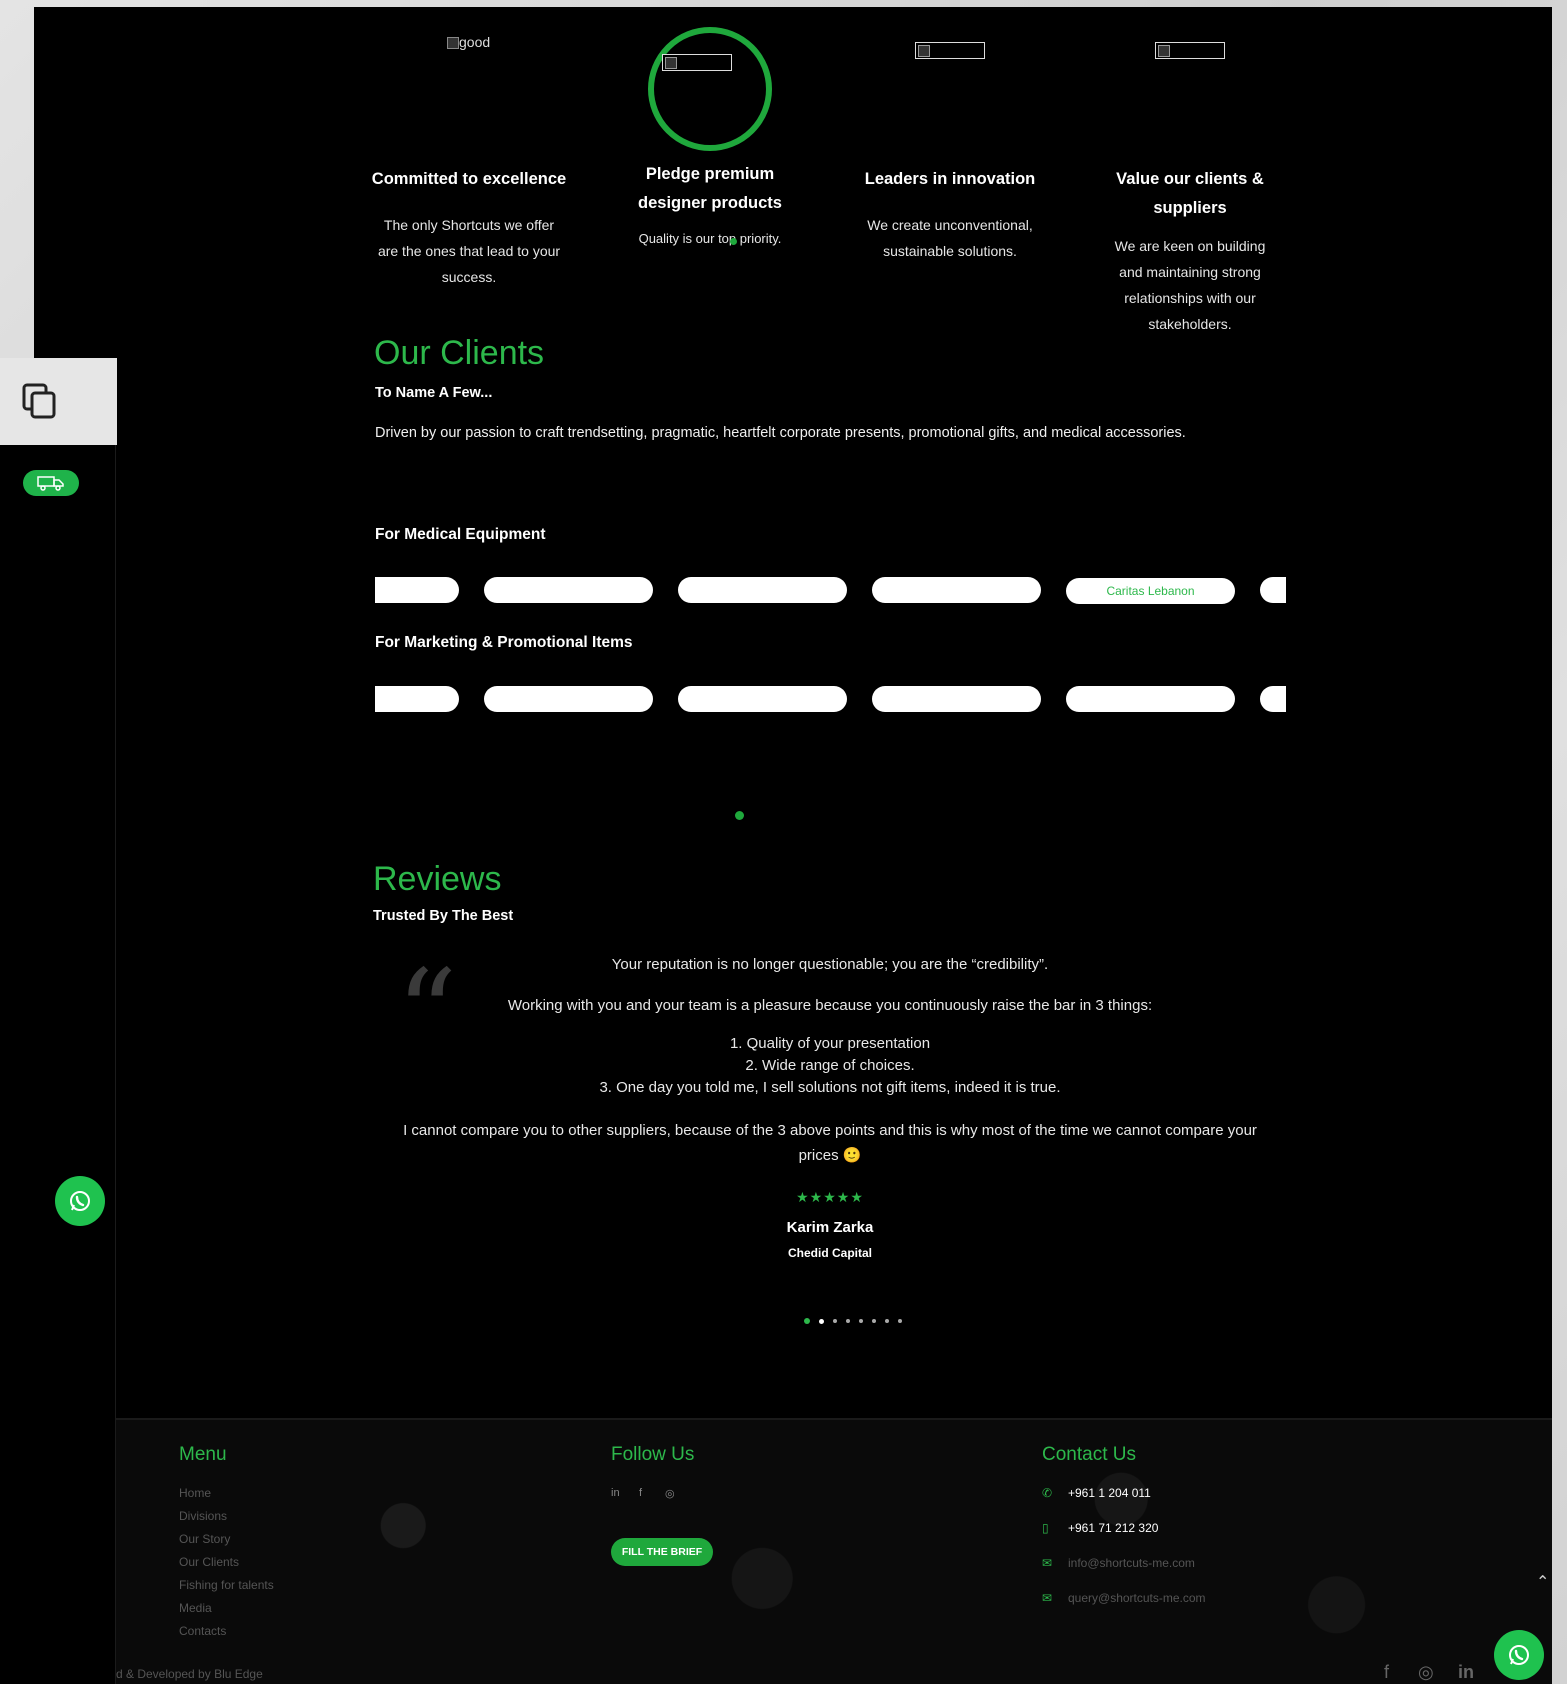  What do you see at coordinates (203, 1516) in the screenshot?
I see `footer-link-divisions: Divisions` at bounding box center [203, 1516].